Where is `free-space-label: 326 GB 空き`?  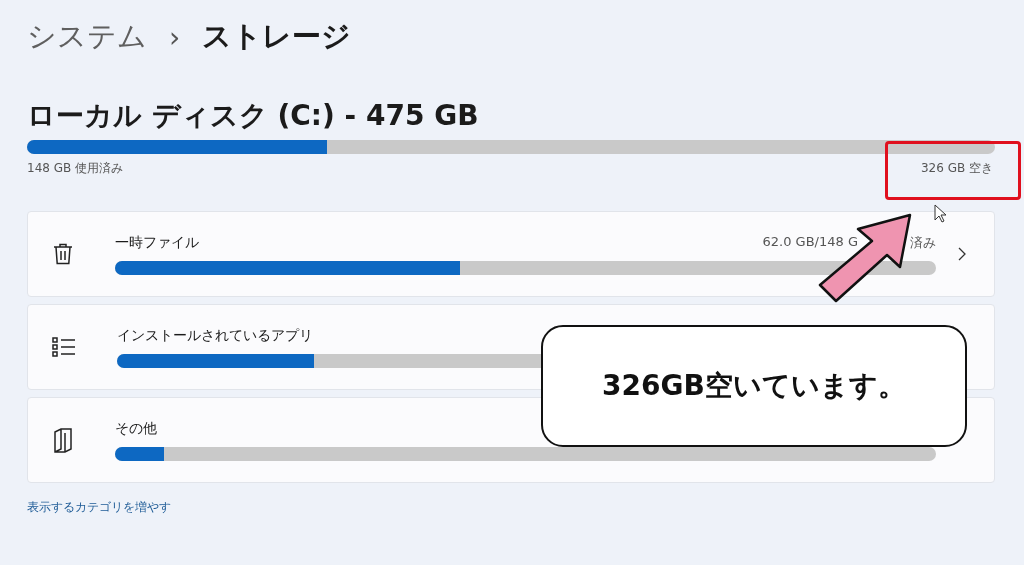
free-space-label: 326 GB 空き is located at coordinates (956, 168).